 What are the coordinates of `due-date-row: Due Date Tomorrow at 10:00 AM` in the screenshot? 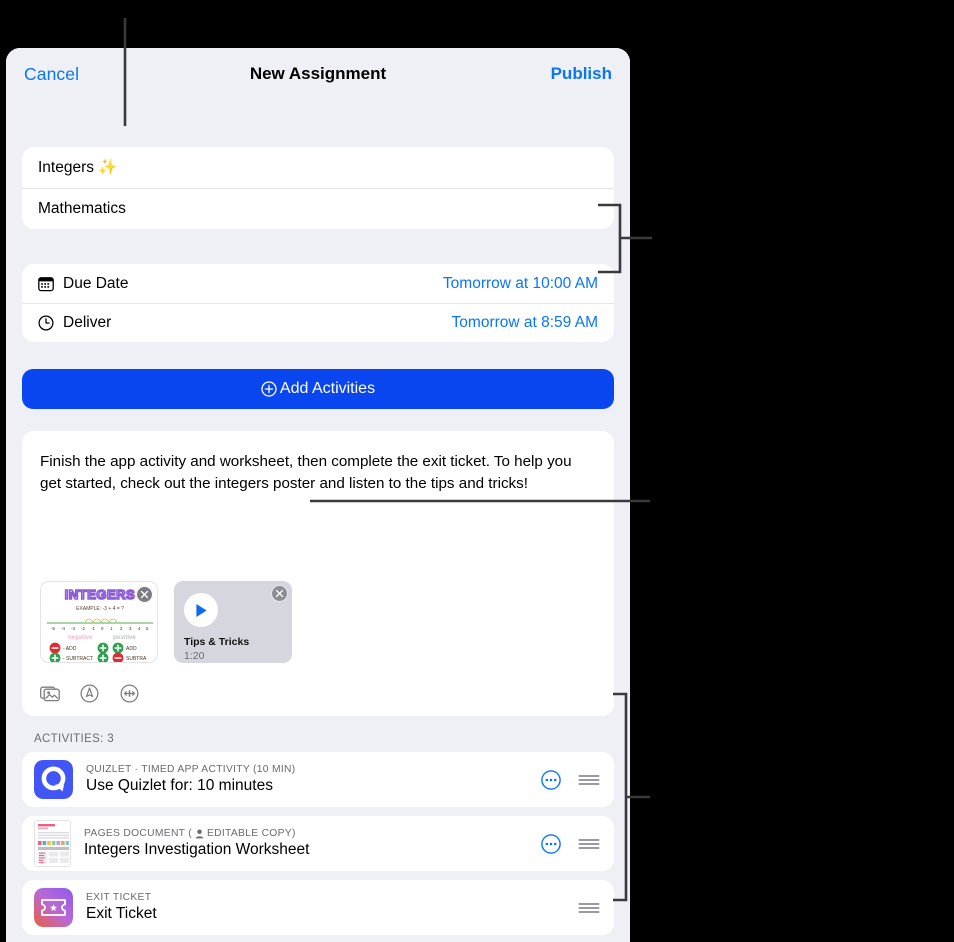 It's located at (318, 283).